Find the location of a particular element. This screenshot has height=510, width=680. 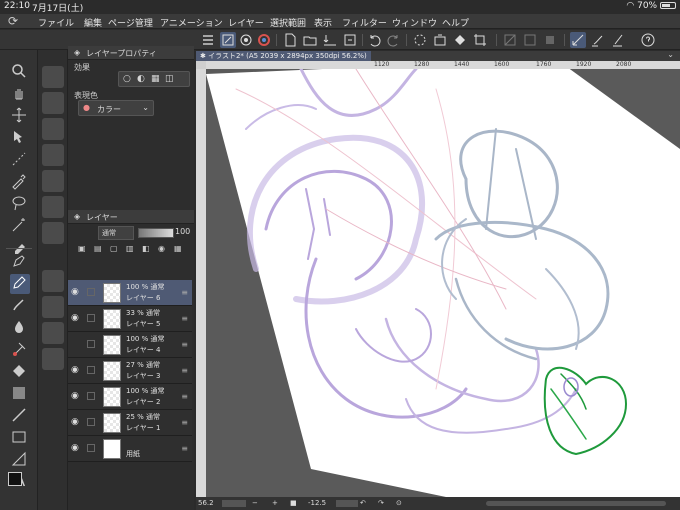

rotation-value: -12.5 is located at coordinates (317, 503).